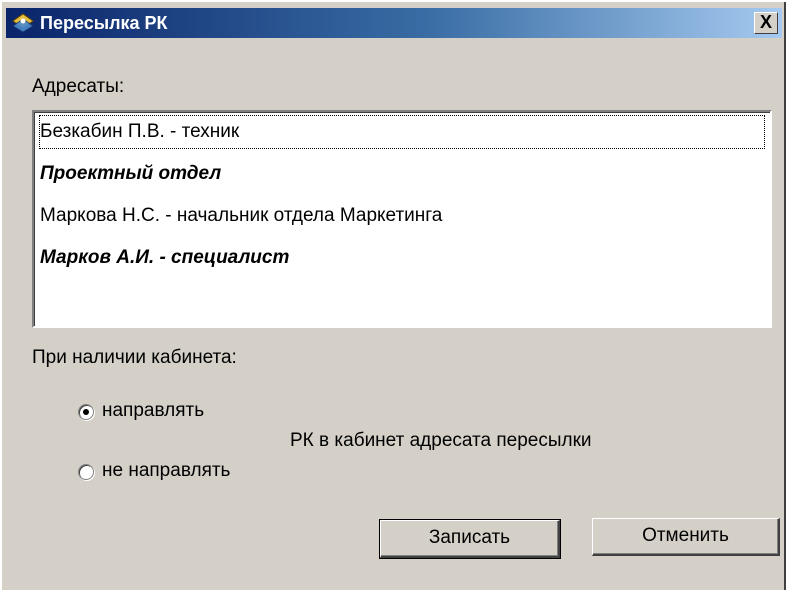  Describe the element at coordinates (23, 23) in the screenshot. I see `app-icon` at that location.